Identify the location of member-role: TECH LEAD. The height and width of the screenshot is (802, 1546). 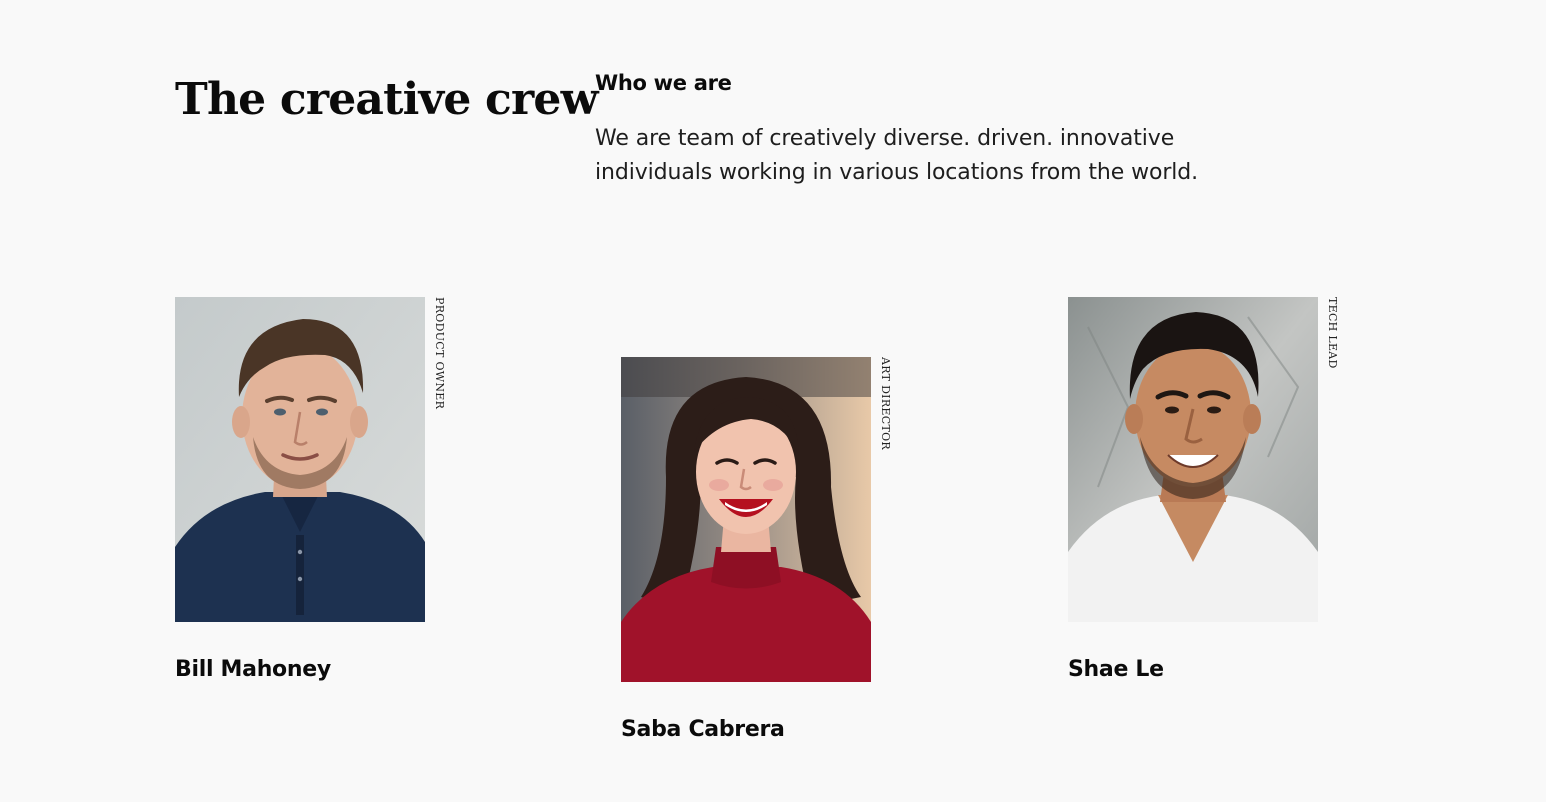
(1332, 333).